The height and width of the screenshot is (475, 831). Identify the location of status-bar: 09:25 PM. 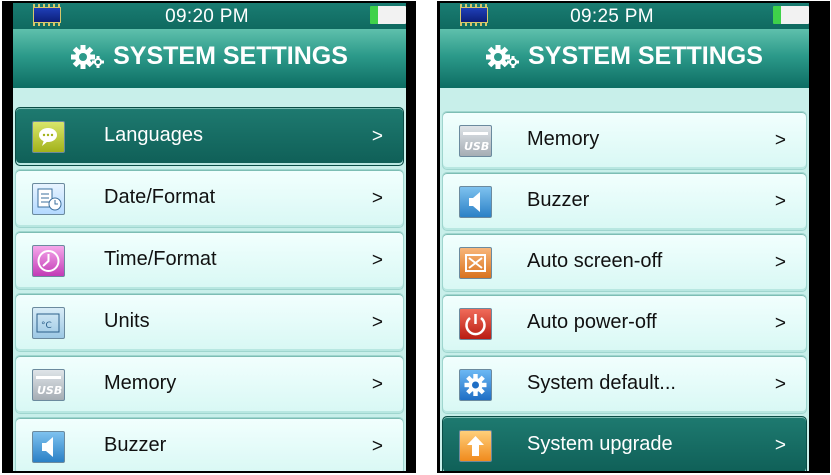
(624, 16).